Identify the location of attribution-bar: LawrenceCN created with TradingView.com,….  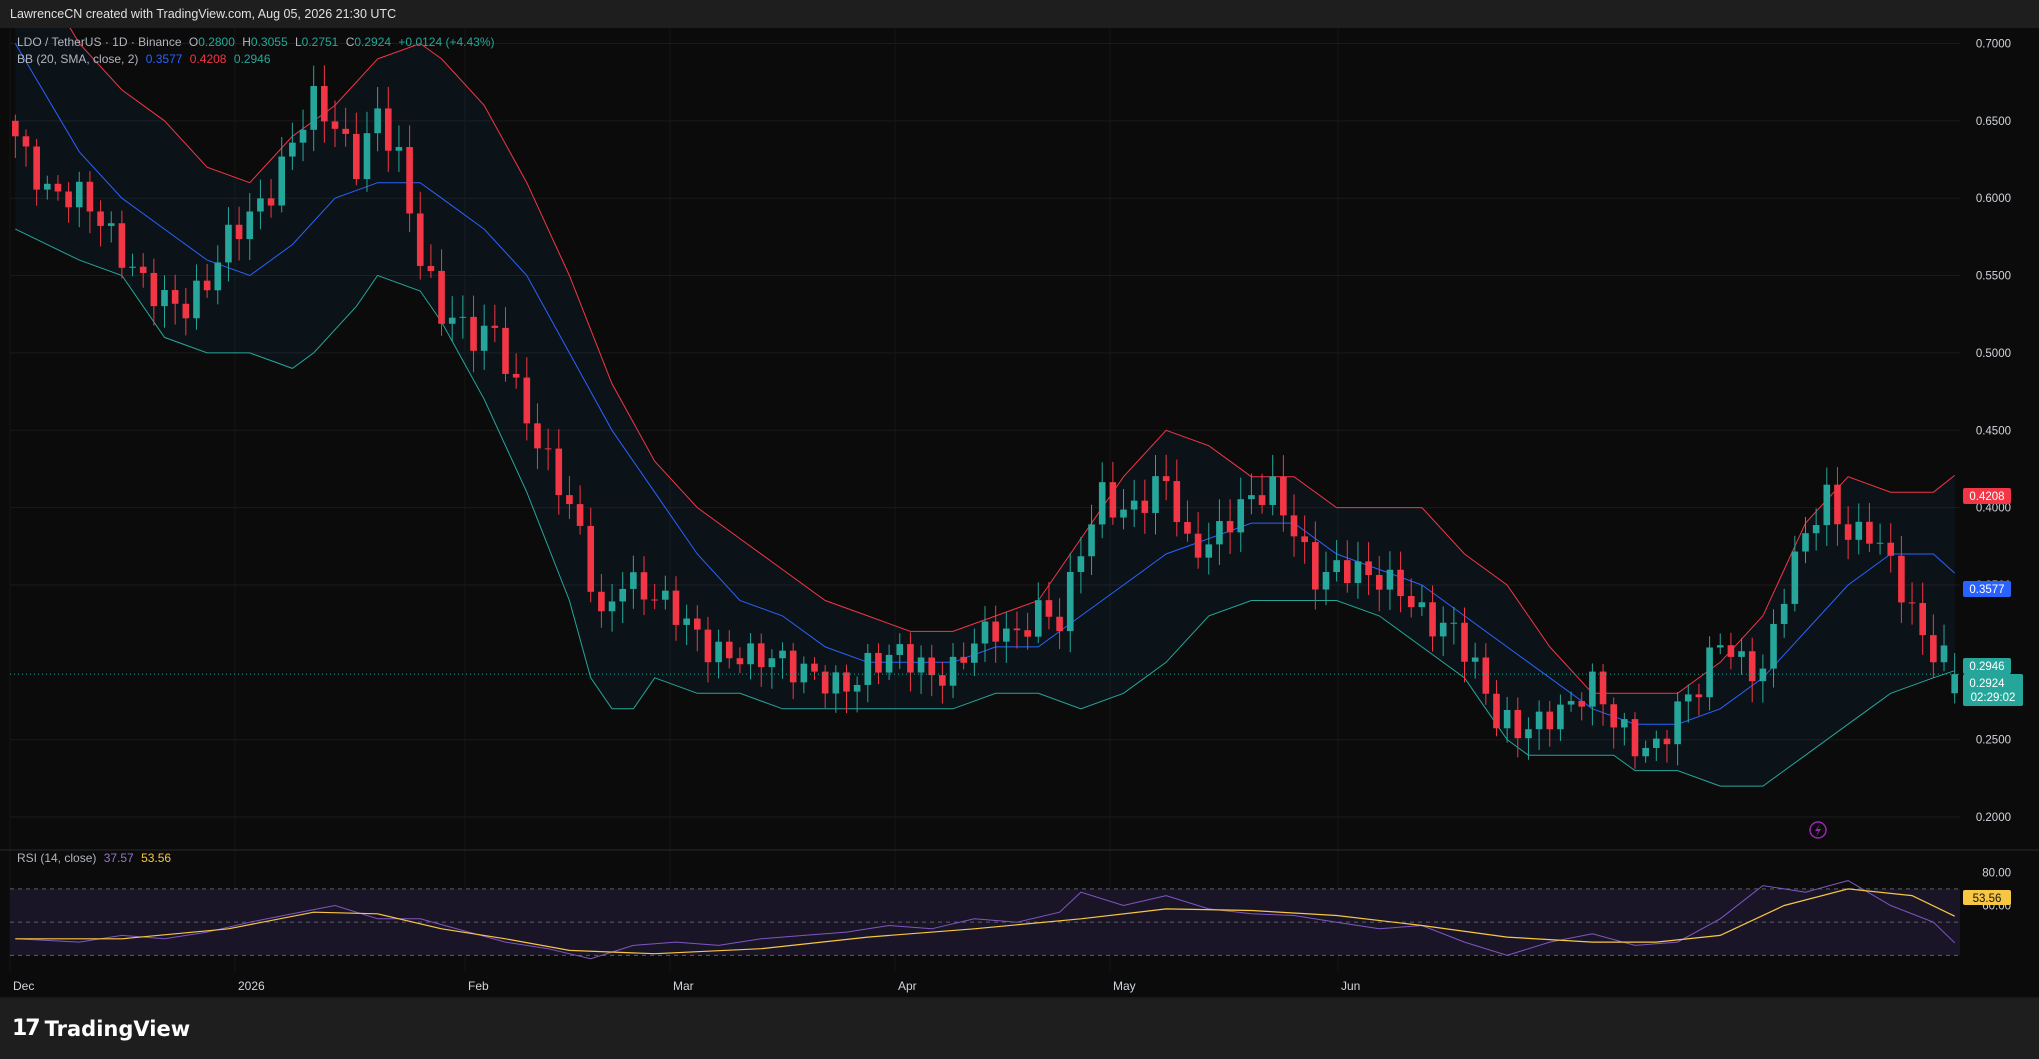
(1019, 14).